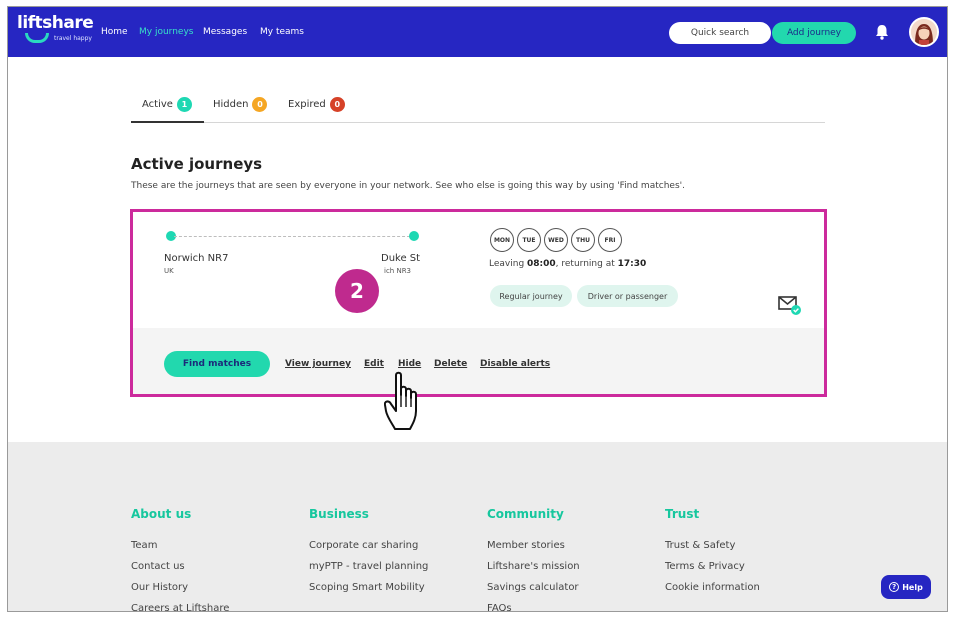 The image size is (958, 621). What do you see at coordinates (398, 271) in the screenshot?
I see `destination-postcode: ich NR3` at bounding box center [398, 271].